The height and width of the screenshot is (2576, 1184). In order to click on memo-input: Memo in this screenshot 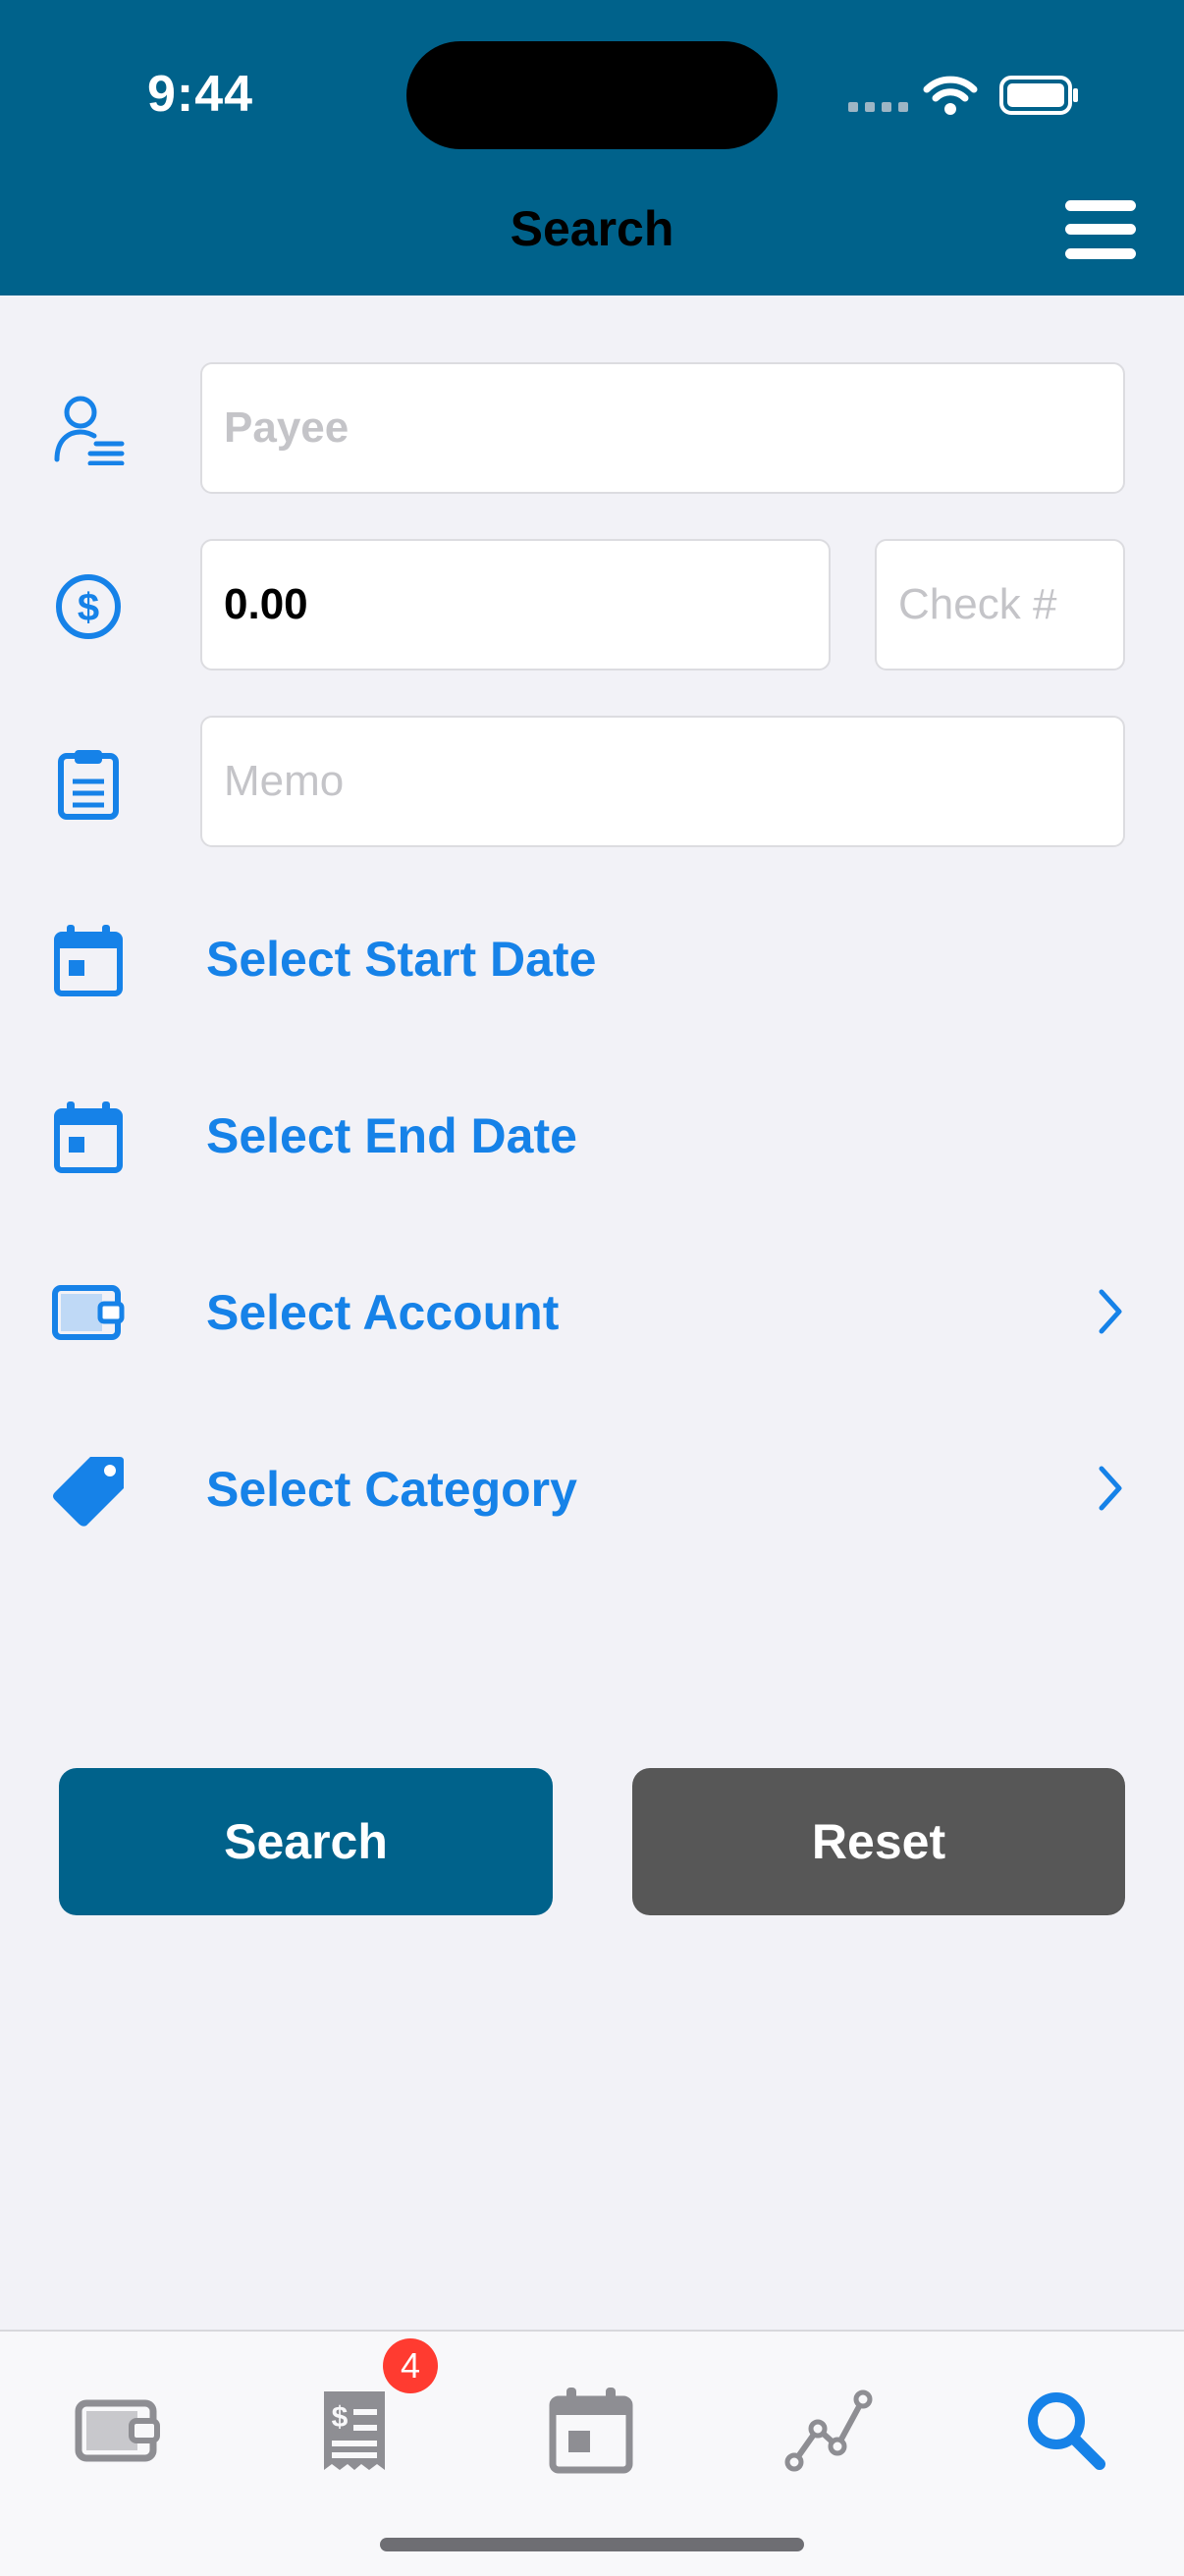, I will do `click(662, 781)`.